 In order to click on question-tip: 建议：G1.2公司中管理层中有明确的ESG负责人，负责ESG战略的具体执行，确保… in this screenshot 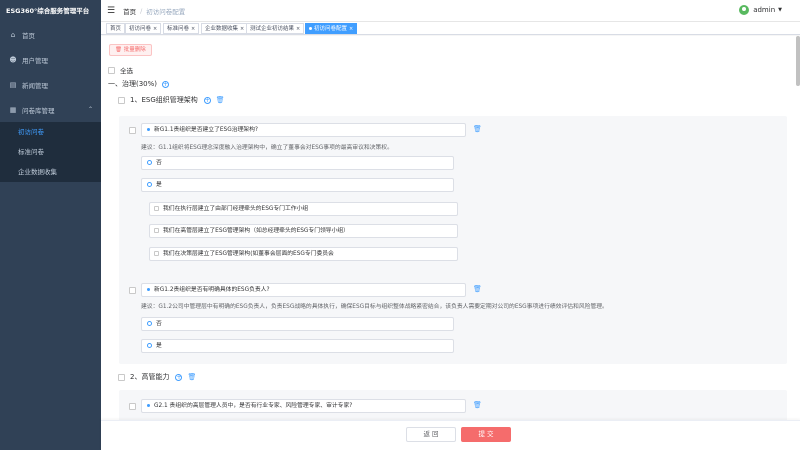, I will do `click(374, 307)`.